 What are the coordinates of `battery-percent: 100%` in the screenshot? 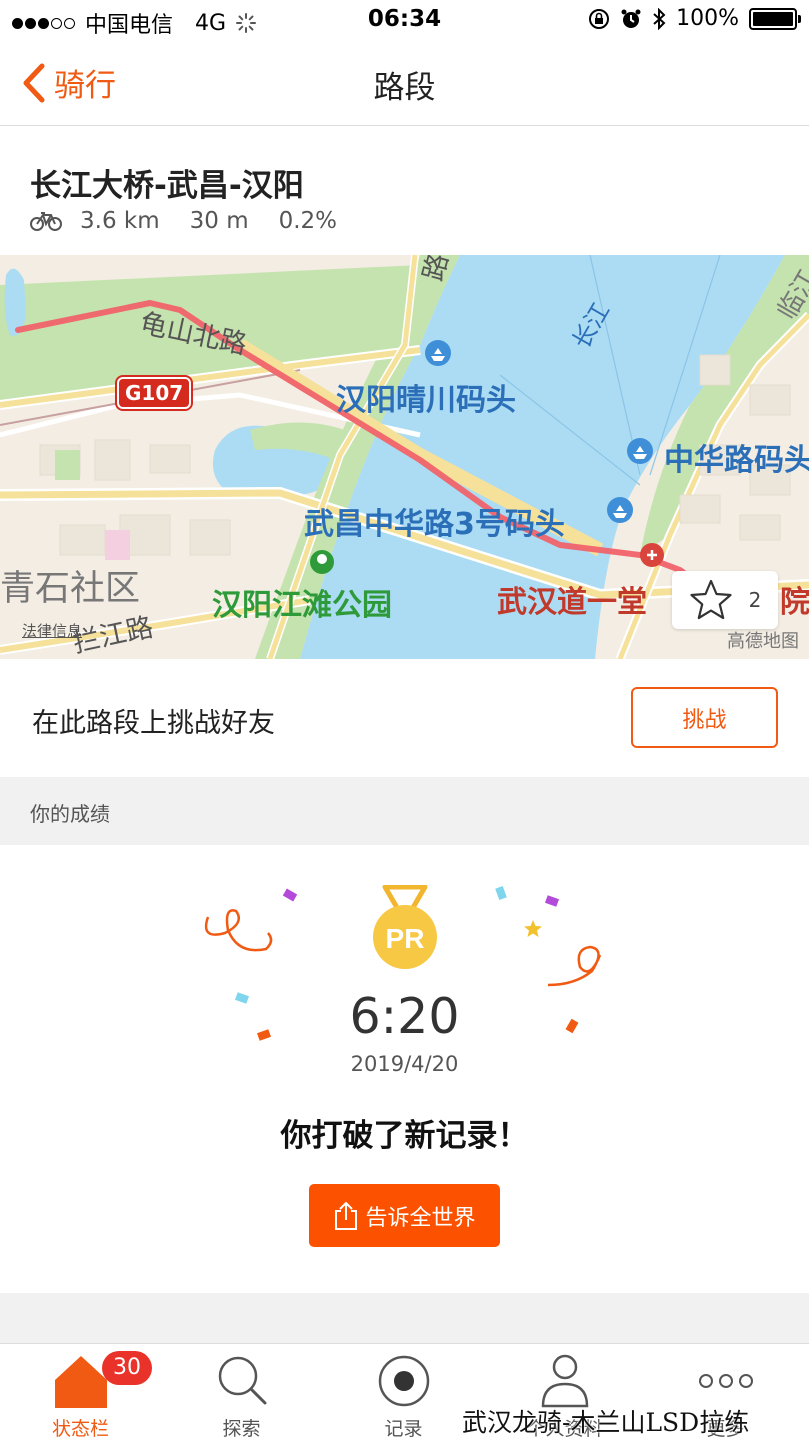 It's located at (707, 18).